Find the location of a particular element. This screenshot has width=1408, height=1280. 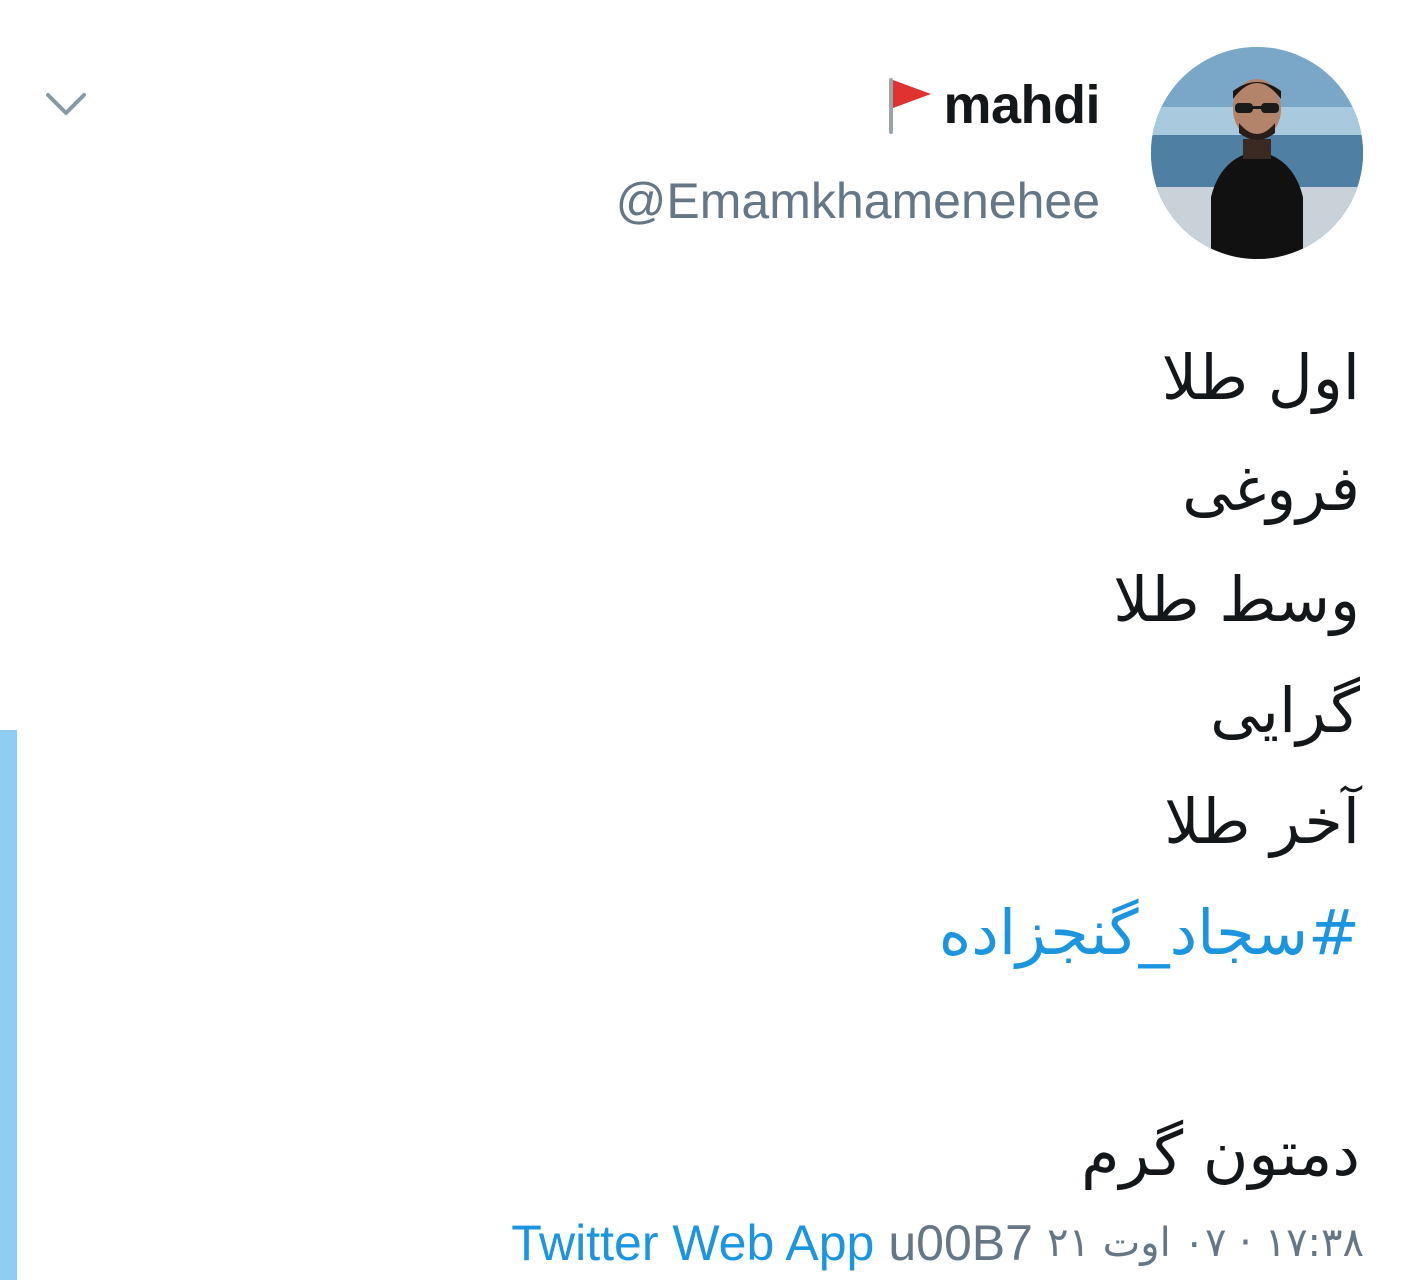

chevron-down-icon is located at coordinates (66, 104).